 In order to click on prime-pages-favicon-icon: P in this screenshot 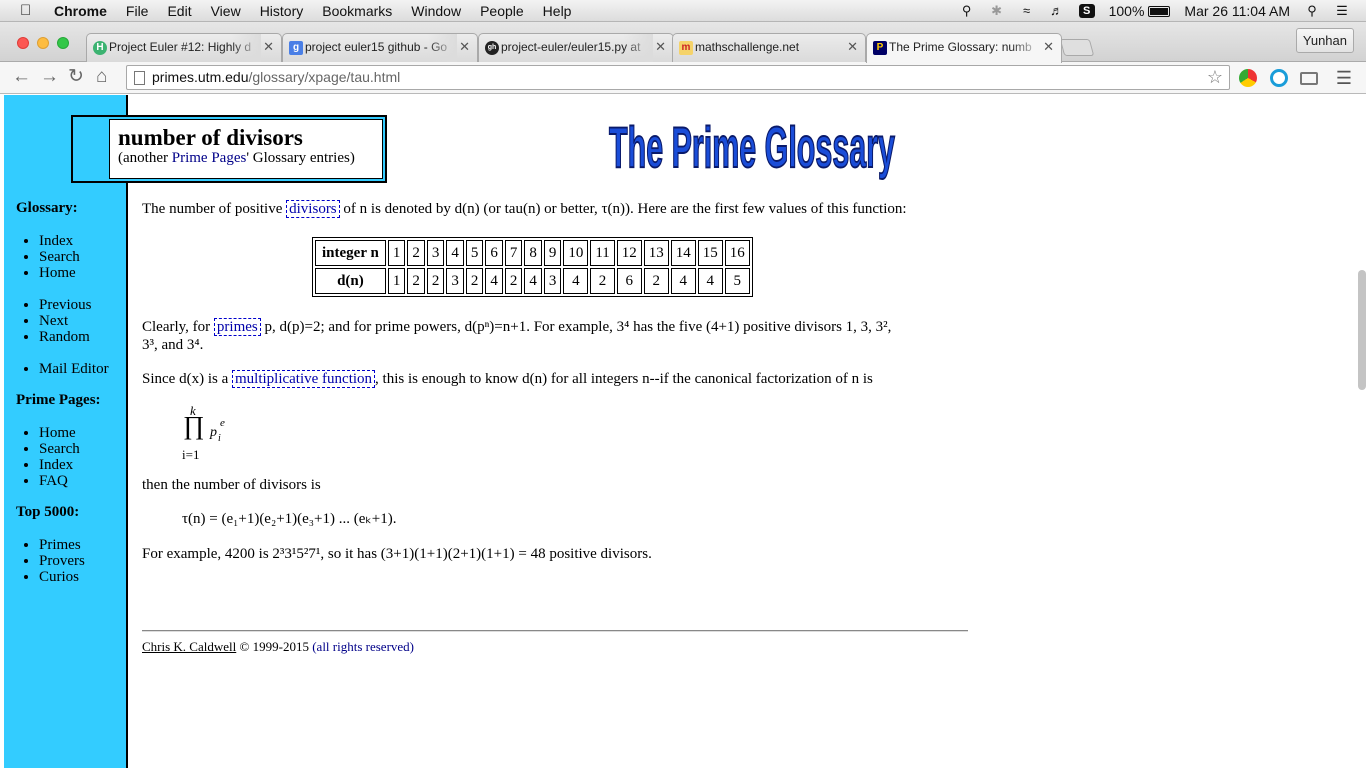, I will do `click(880, 48)`.